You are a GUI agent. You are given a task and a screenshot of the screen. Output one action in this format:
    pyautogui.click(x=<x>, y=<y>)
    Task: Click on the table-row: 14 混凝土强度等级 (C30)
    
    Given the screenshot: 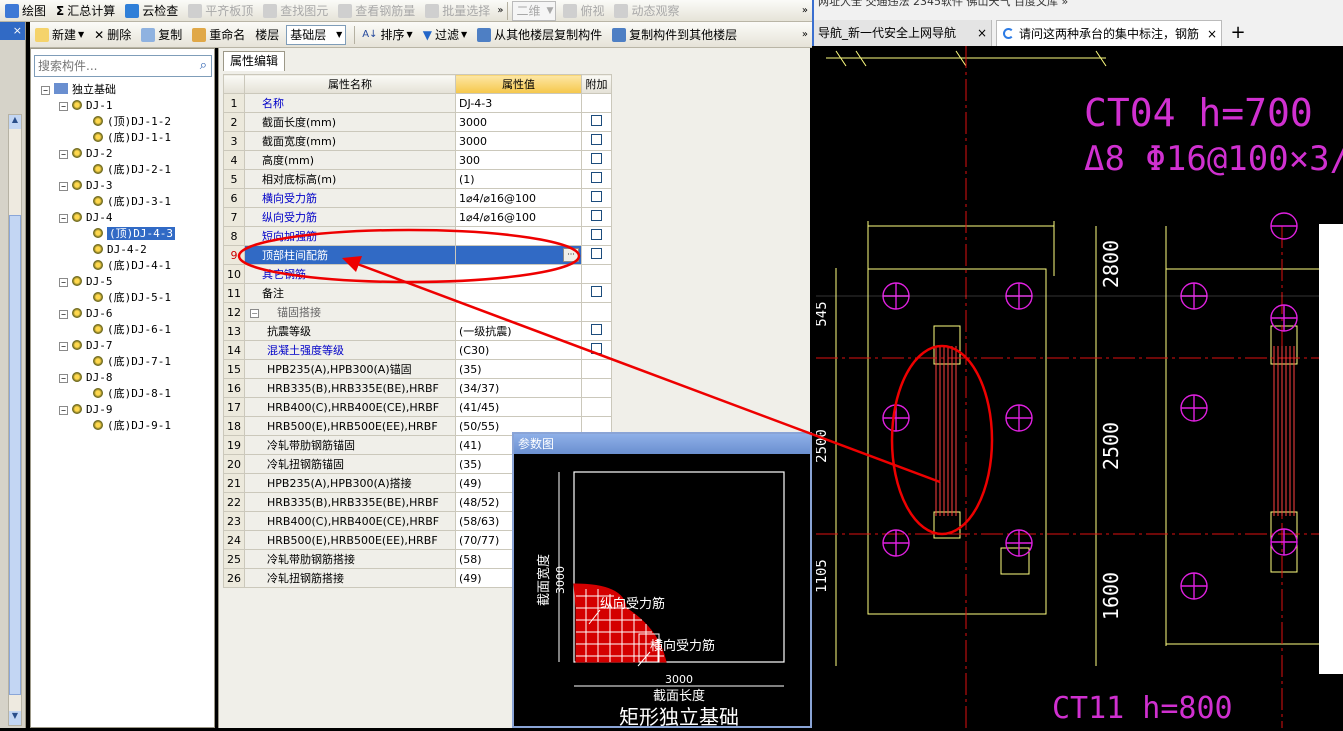 What is the action you would take?
    pyautogui.click(x=417, y=350)
    